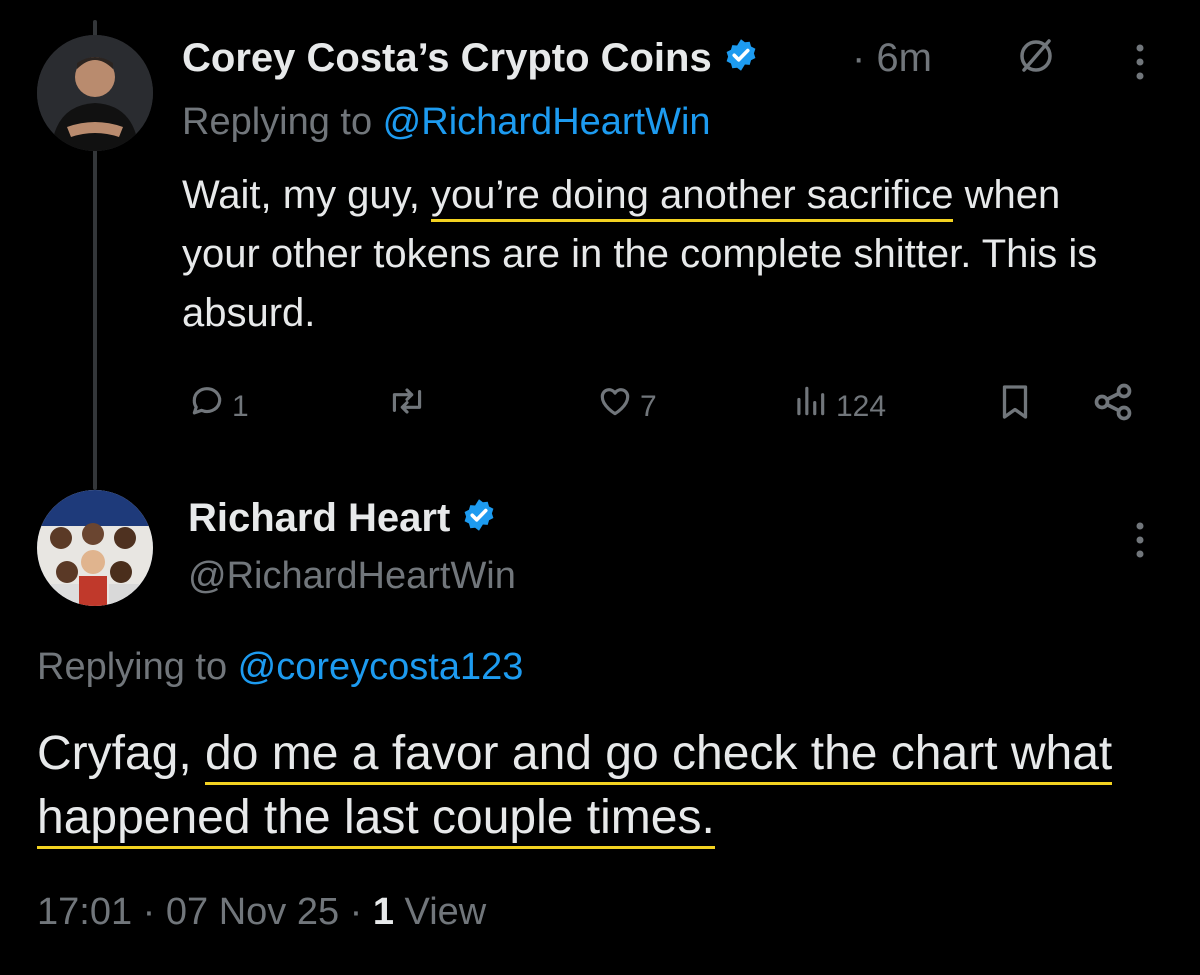 Image resolution: width=1200 pixels, height=975 pixels. I want to click on reply-count: 1, so click(240, 406).